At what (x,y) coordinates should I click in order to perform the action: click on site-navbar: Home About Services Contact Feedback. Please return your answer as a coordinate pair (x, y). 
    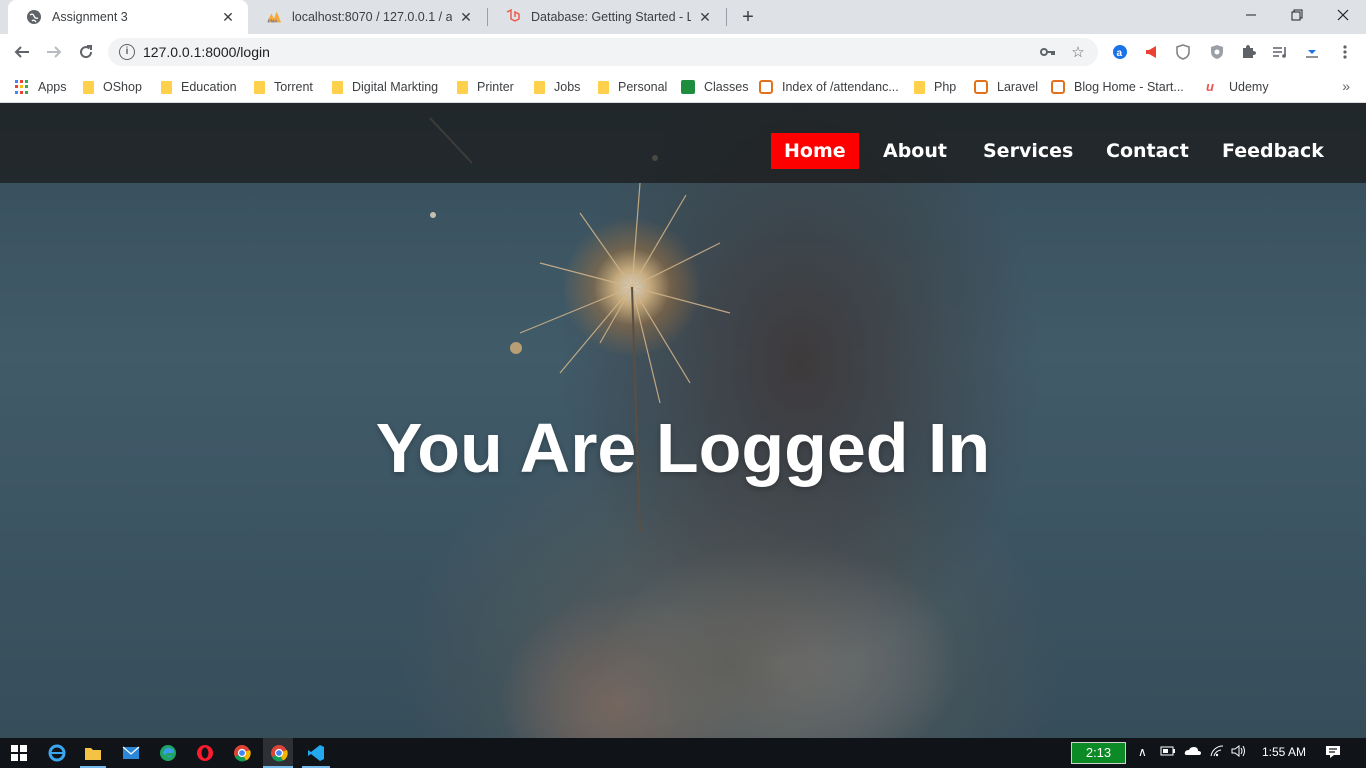
    Looking at the image, I should click on (683, 143).